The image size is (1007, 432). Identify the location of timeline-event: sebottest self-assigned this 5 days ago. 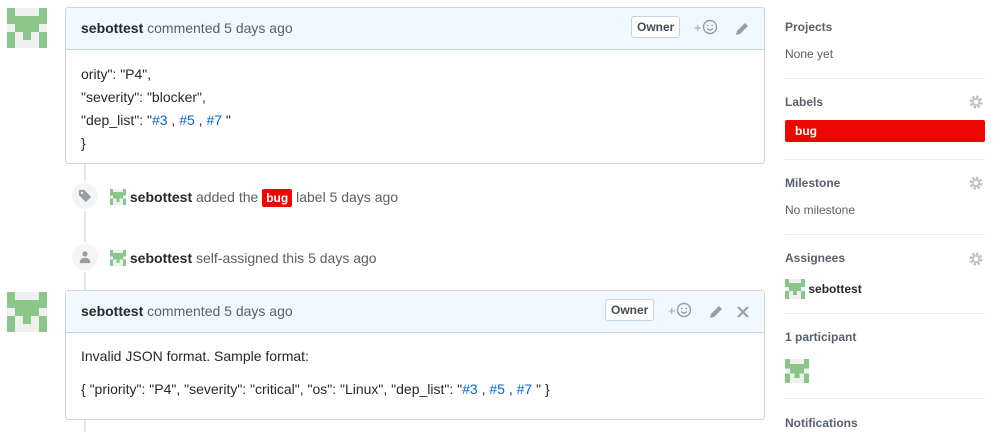
(243, 258).